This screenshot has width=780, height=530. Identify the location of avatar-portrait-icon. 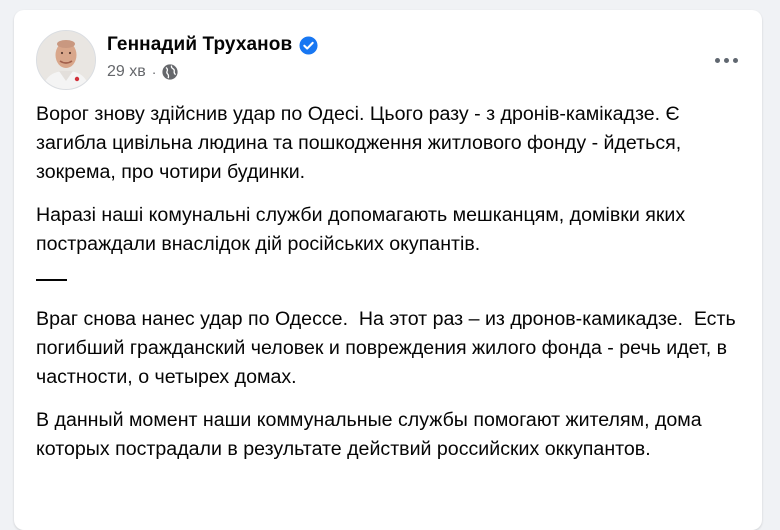
(66, 60).